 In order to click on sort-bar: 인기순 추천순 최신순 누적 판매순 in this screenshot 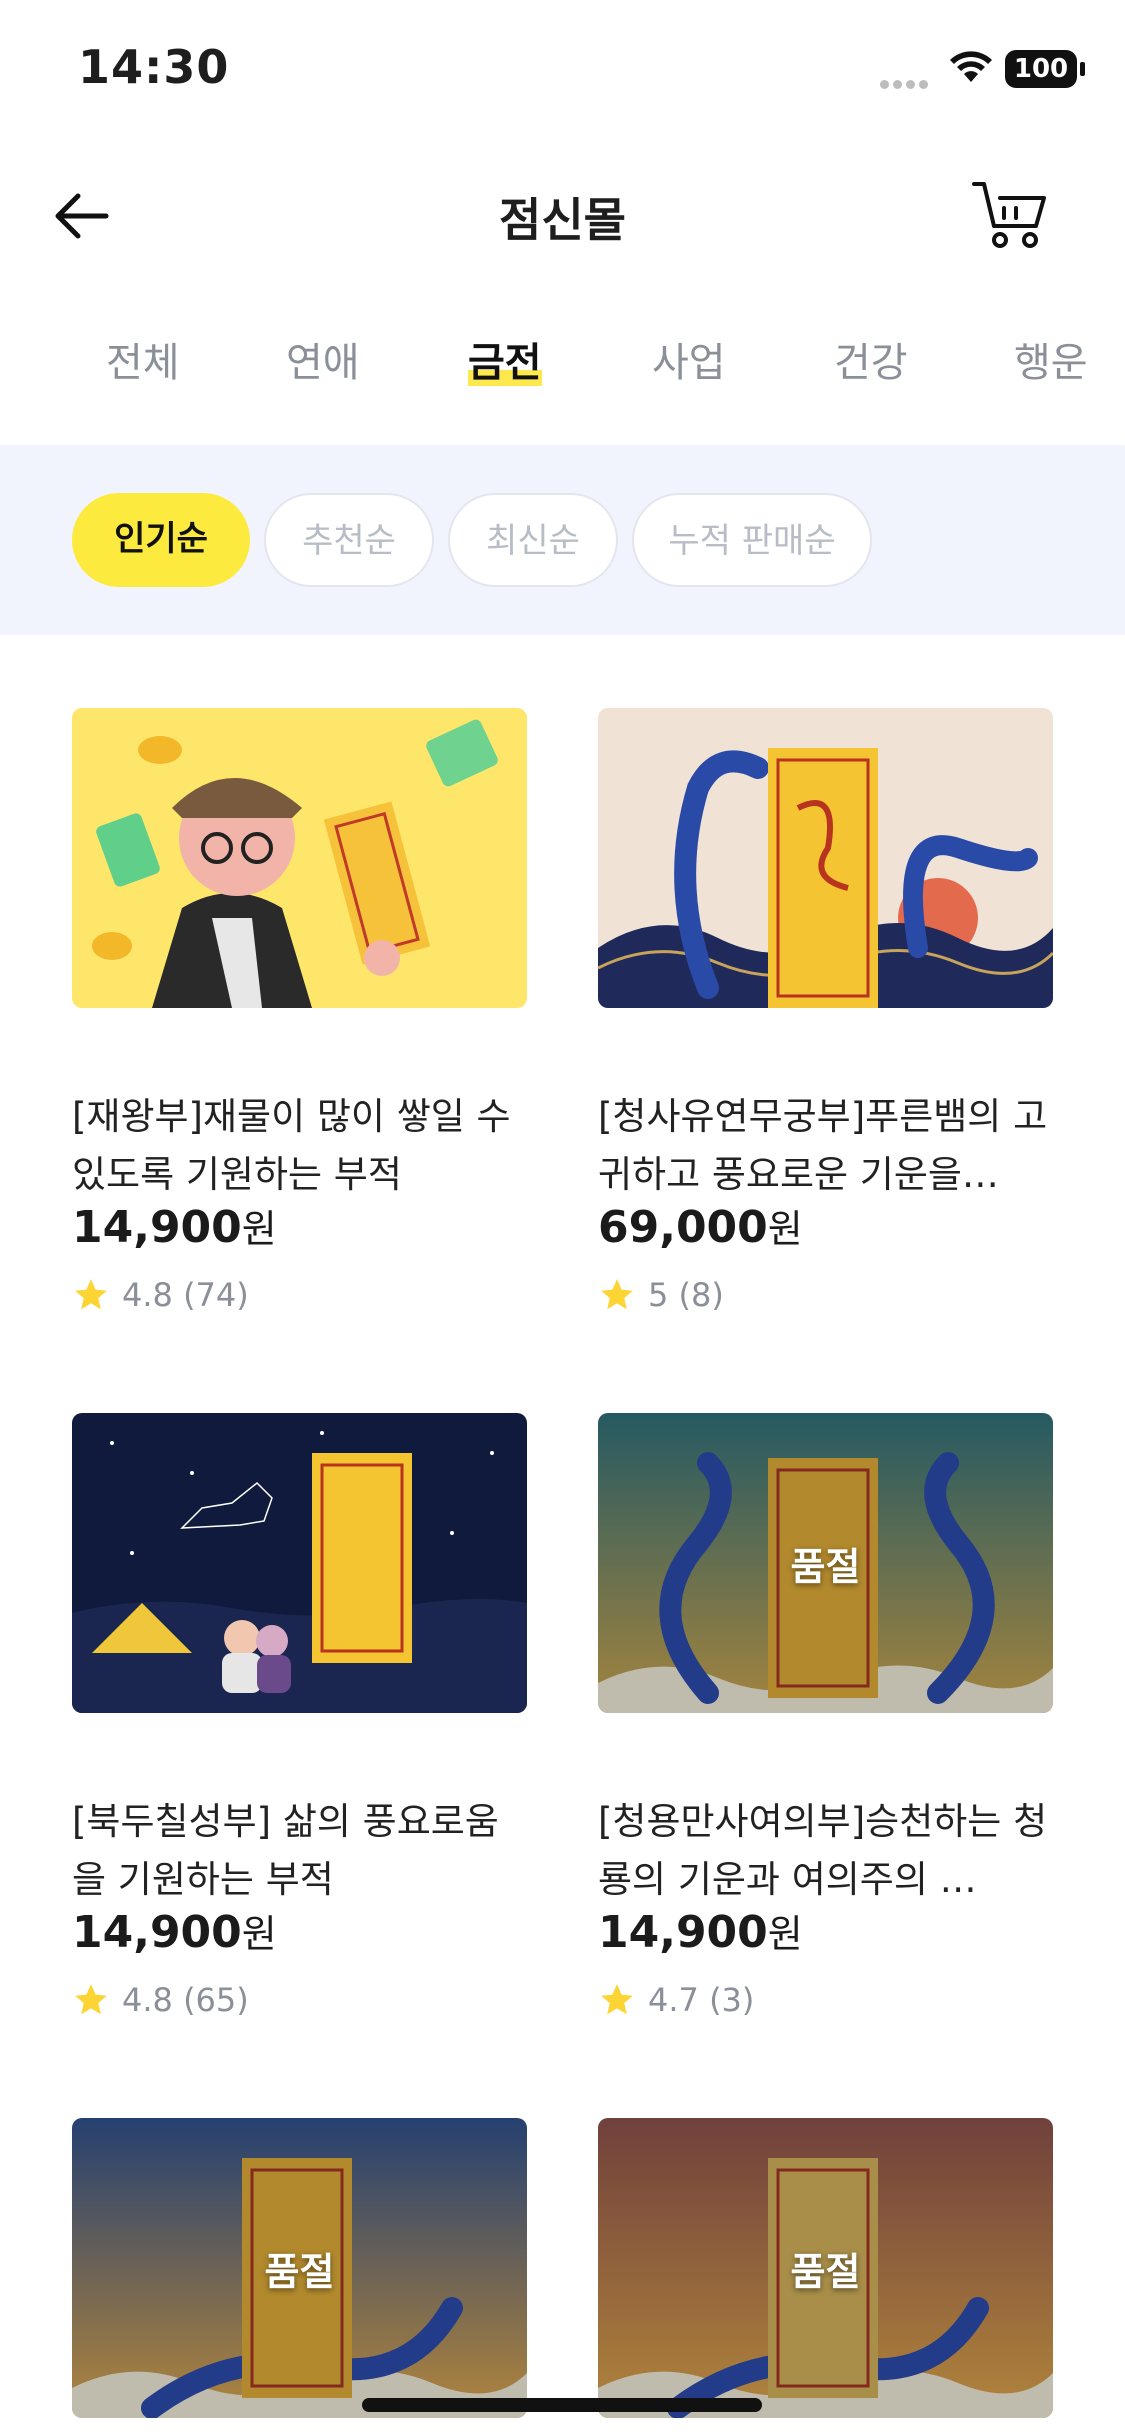, I will do `click(562, 540)`.